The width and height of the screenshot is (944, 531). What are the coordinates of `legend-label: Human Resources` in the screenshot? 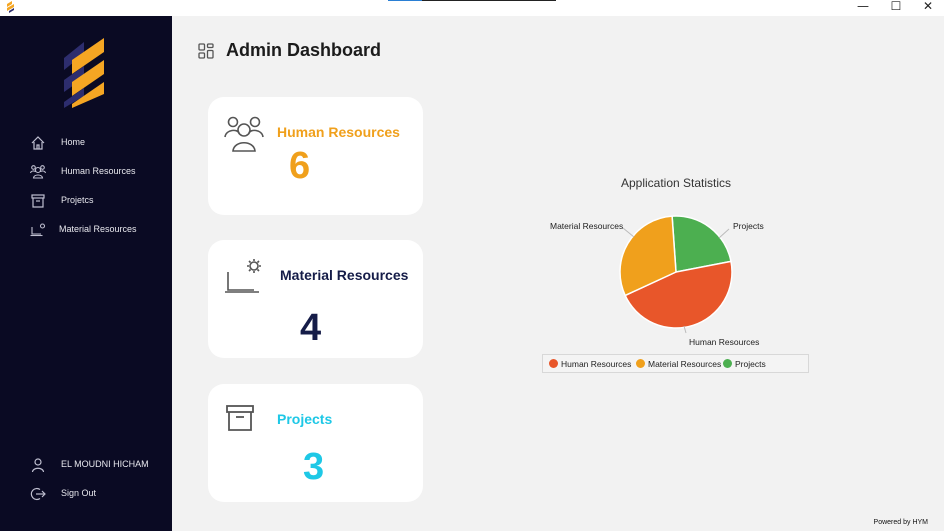 It's located at (596, 364).